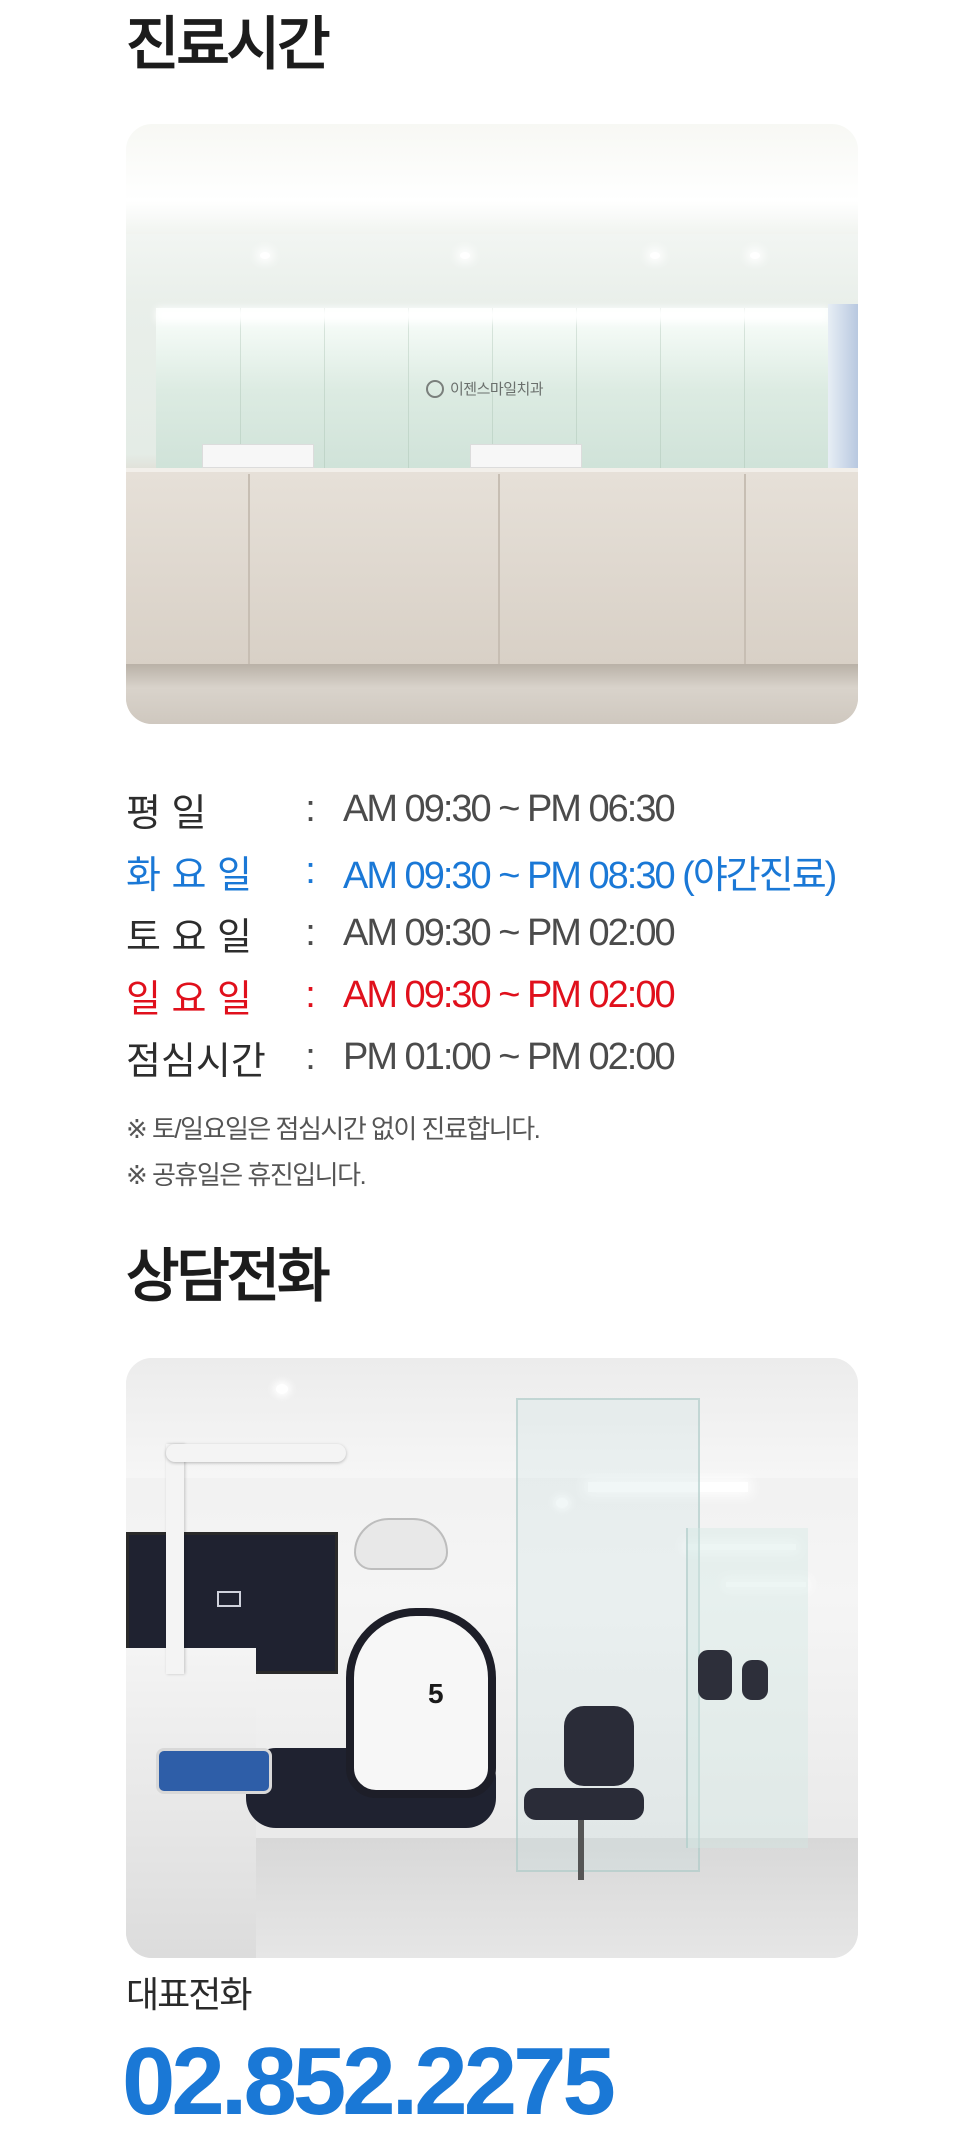 The image size is (980, 2135). I want to click on light-arm, so click(256, 1453).